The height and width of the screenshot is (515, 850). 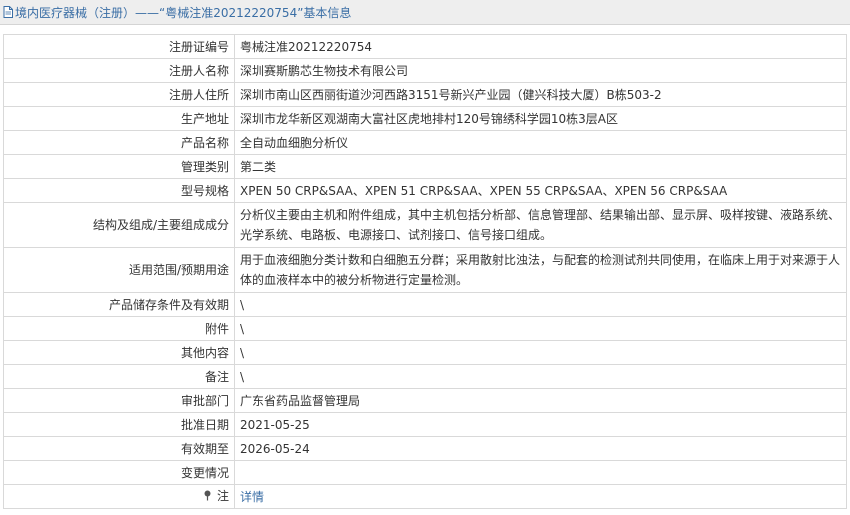 I want to click on note-label: 注, so click(x=222, y=496).